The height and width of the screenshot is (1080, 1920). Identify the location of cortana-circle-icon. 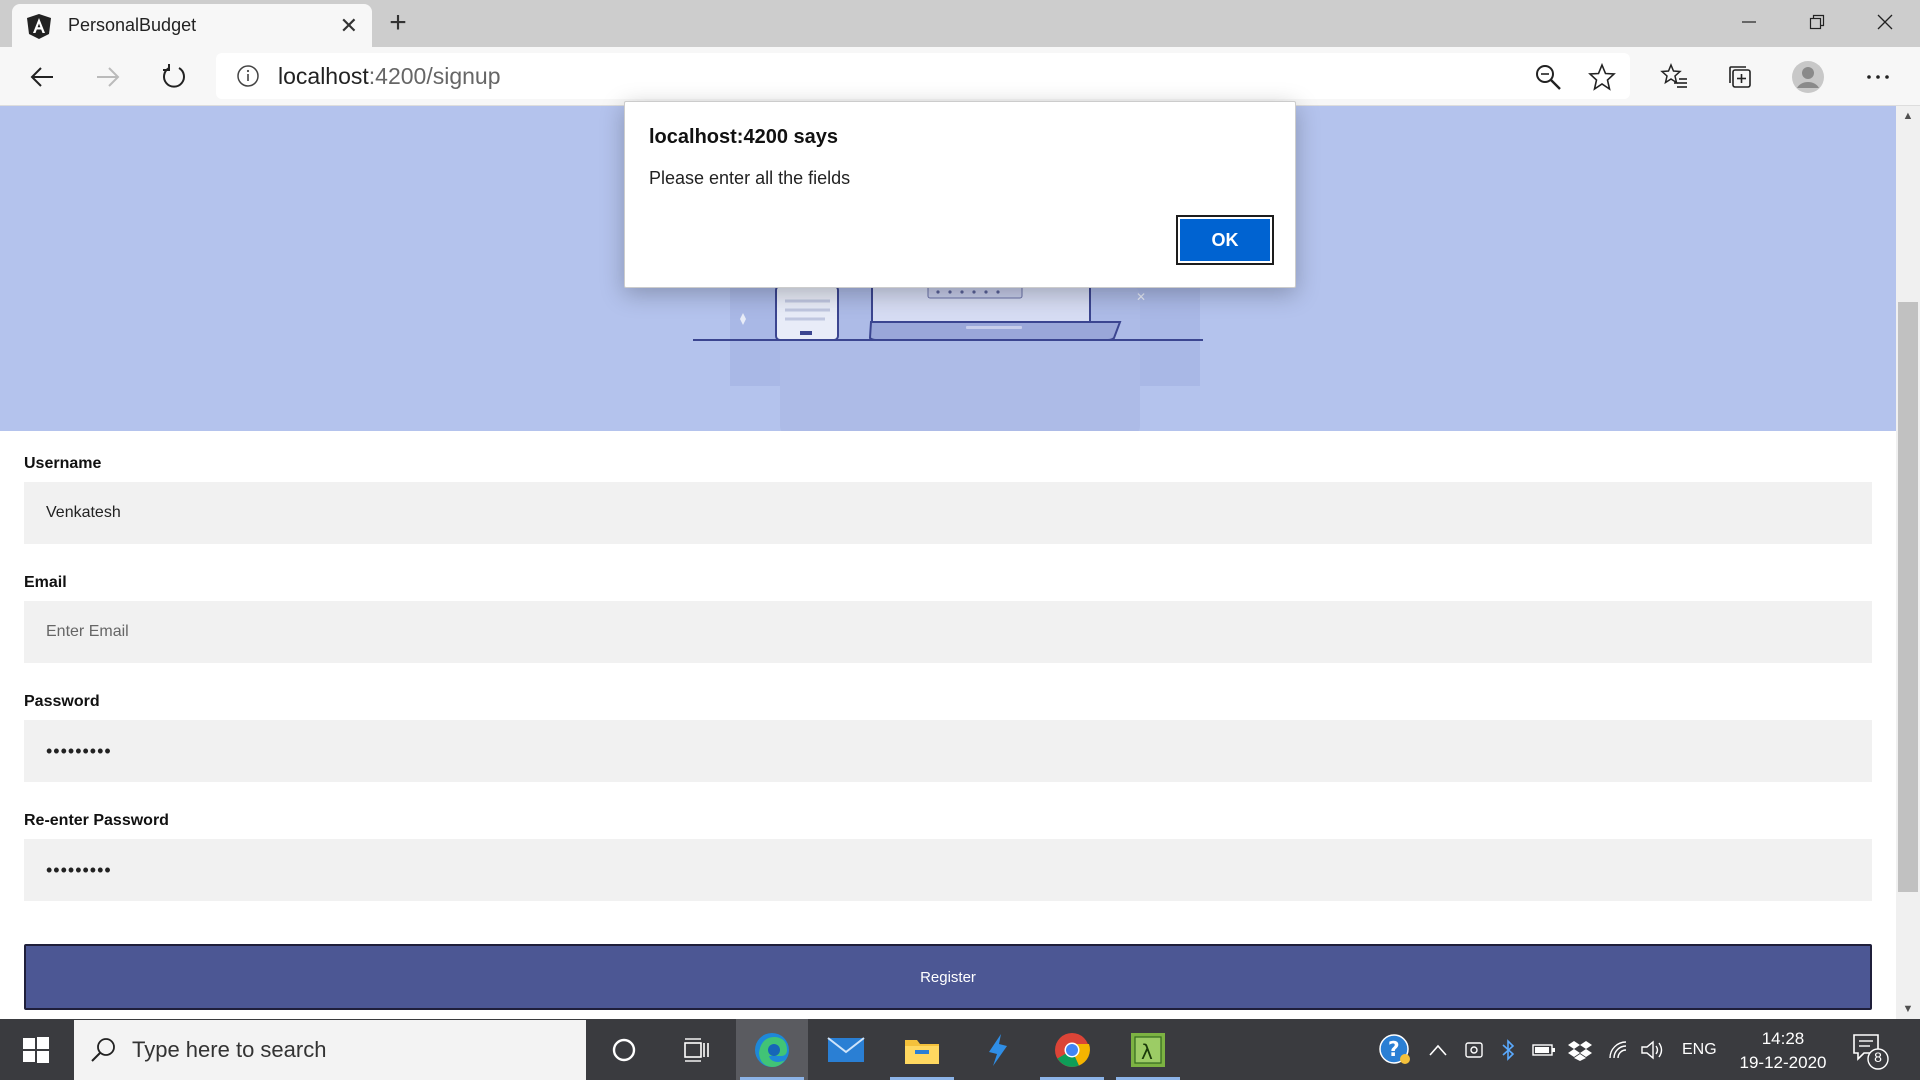
(624, 1049).